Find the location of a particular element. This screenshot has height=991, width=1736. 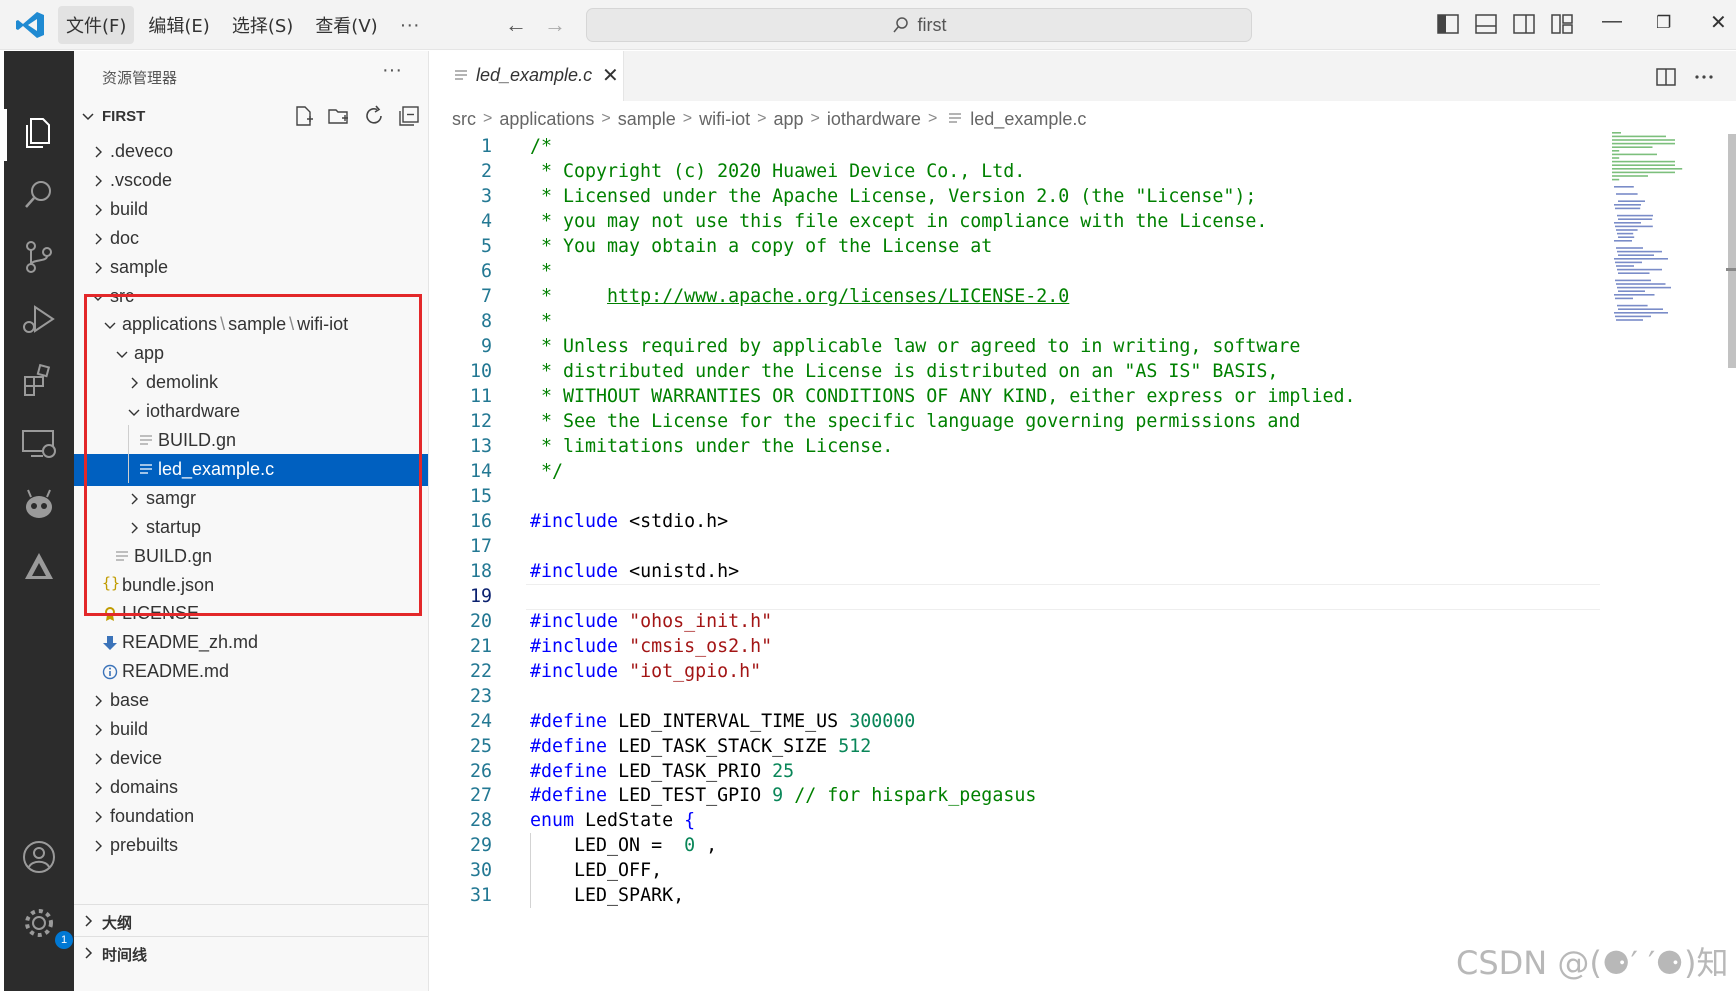

minimize-icon: — is located at coordinates (1612, 21).